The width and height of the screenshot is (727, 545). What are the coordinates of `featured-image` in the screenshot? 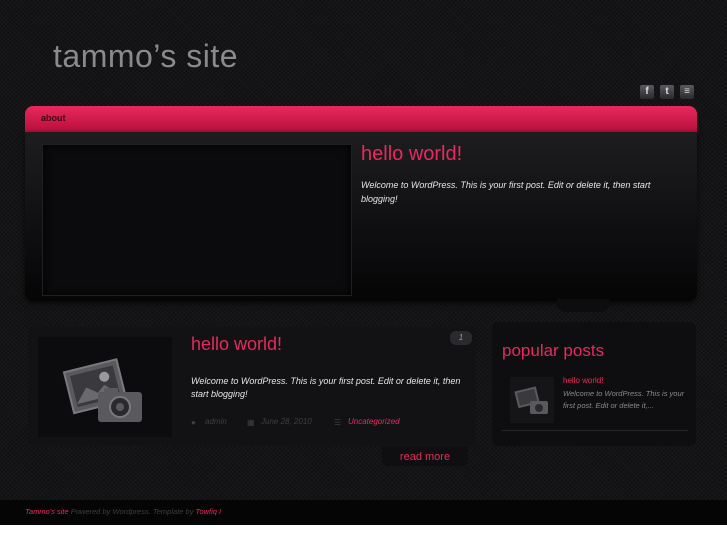 It's located at (197, 220).